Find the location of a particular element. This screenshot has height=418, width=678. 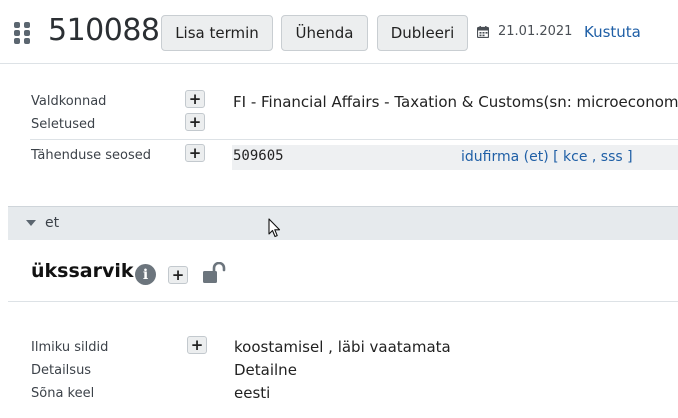

detail-label: Detailsus is located at coordinates (61, 370).